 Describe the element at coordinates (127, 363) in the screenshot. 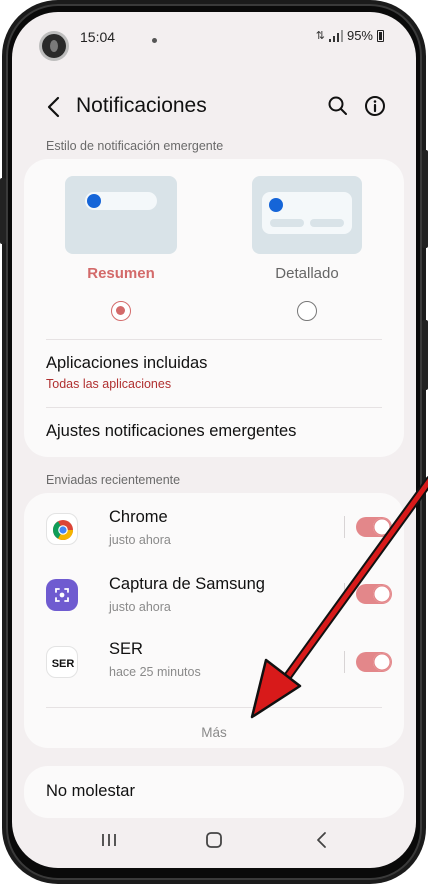

I see `included-apps-title: Aplicaciones incluidas` at that location.